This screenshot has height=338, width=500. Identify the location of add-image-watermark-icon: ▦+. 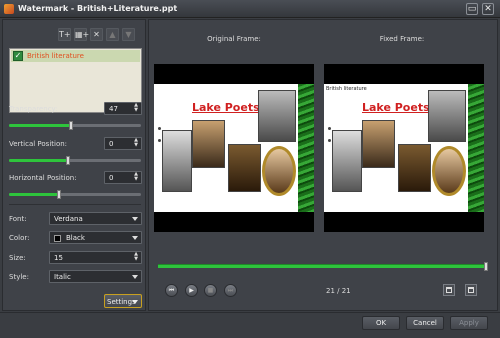
(81, 34).